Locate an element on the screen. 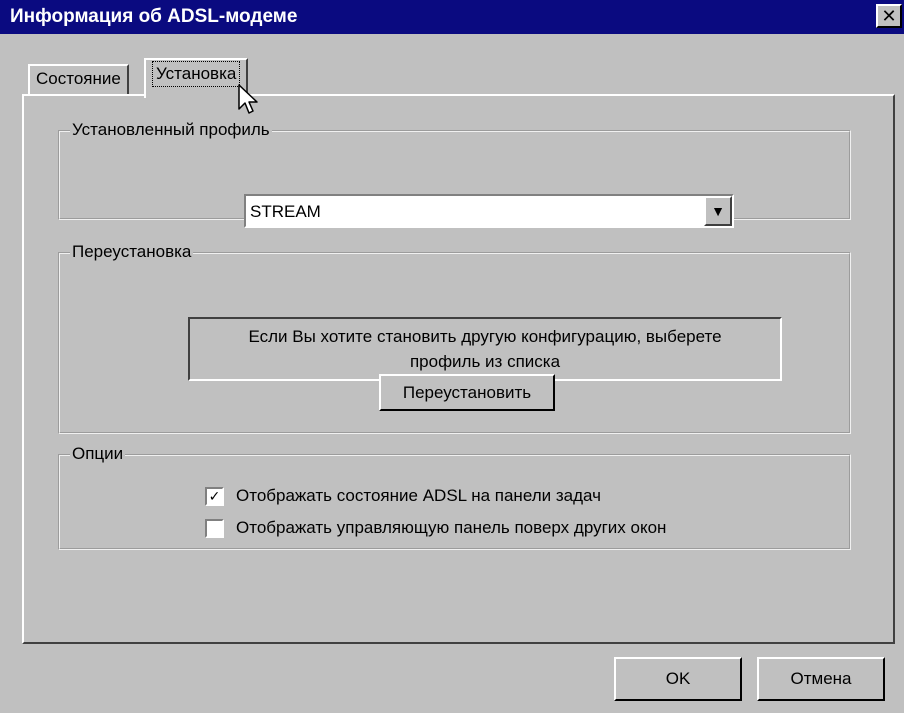 This screenshot has height=713, width=904. title-bar: Информация об ADSL-модеме ✕ is located at coordinates (452, 17).